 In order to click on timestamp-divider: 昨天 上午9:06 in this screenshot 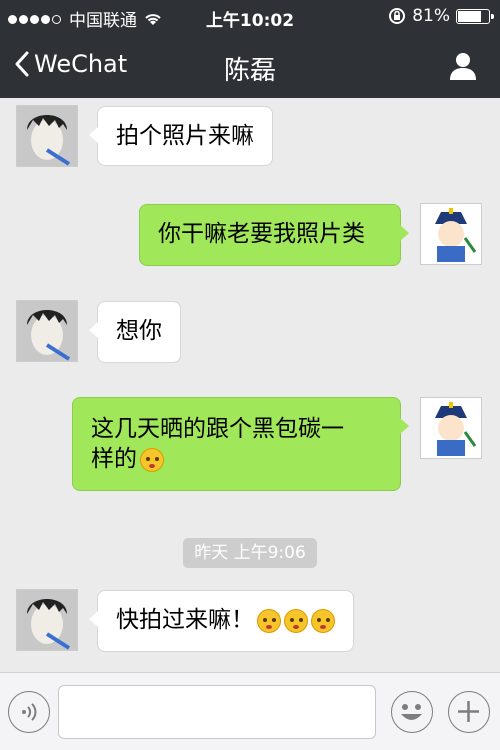, I will do `click(250, 553)`.